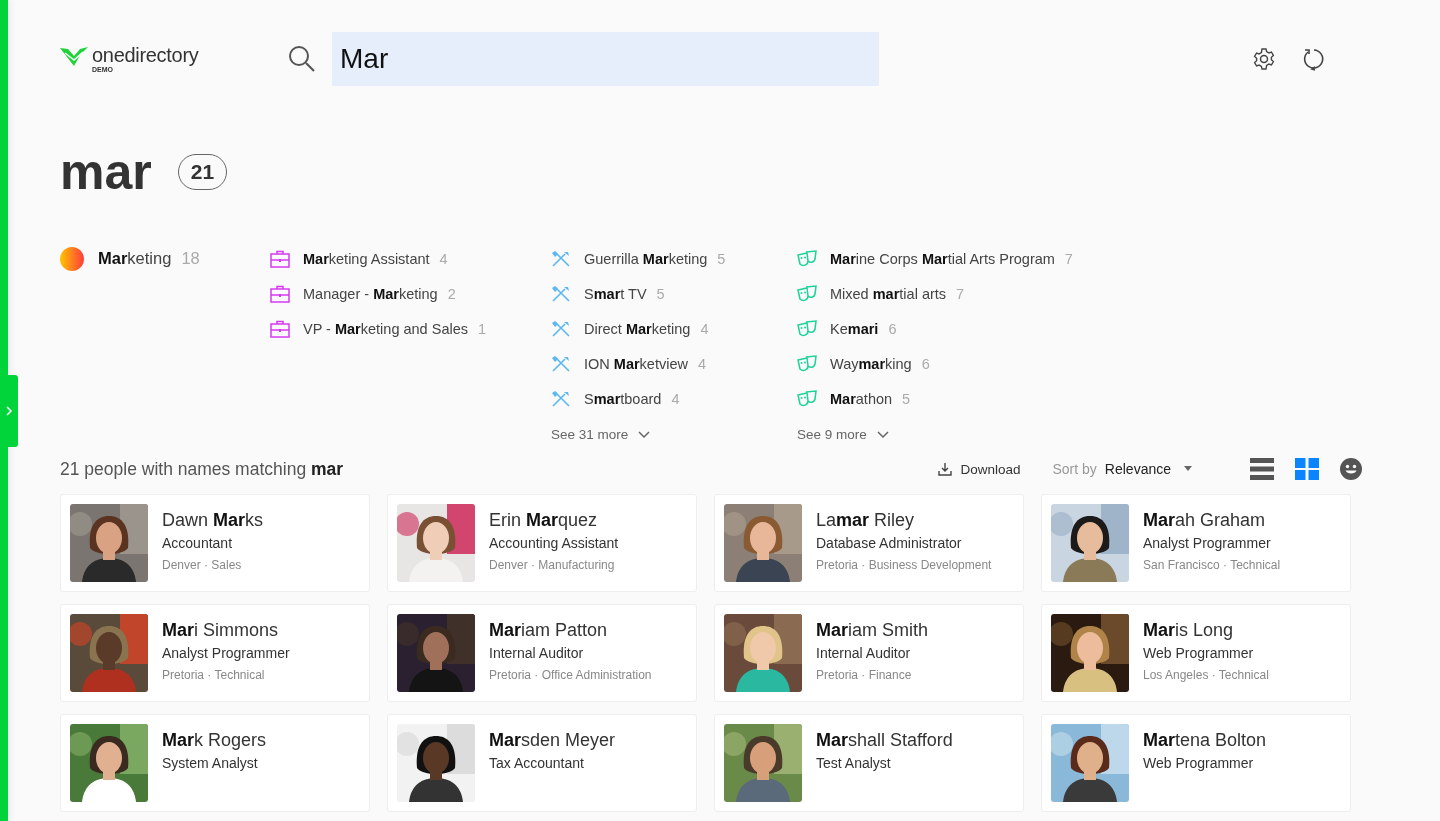 This screenshot has width=1440, height=821. Describe the element at coordinates (1188, 469) in the screenshot. I see `dropdown-caret-icon` at that location.